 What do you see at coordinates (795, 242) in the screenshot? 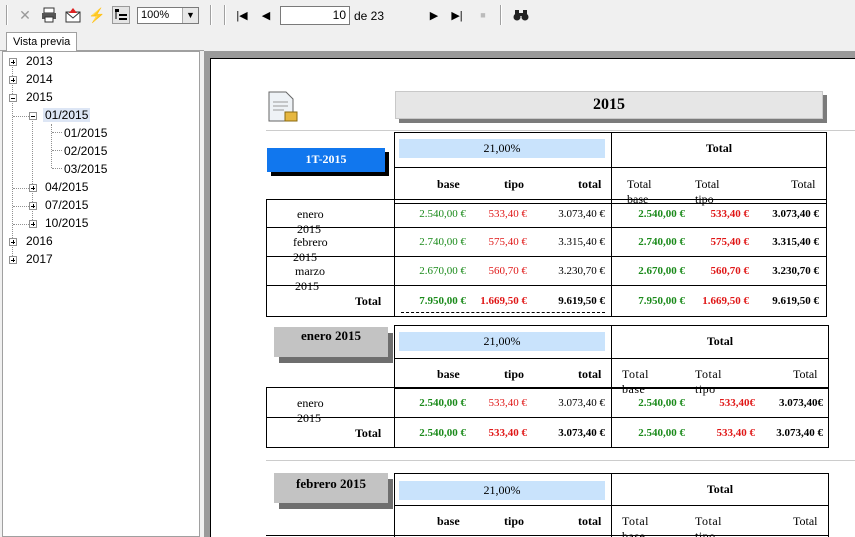
I see `row-total-total: 3.315,40 €` at bounding box center [795, 242].